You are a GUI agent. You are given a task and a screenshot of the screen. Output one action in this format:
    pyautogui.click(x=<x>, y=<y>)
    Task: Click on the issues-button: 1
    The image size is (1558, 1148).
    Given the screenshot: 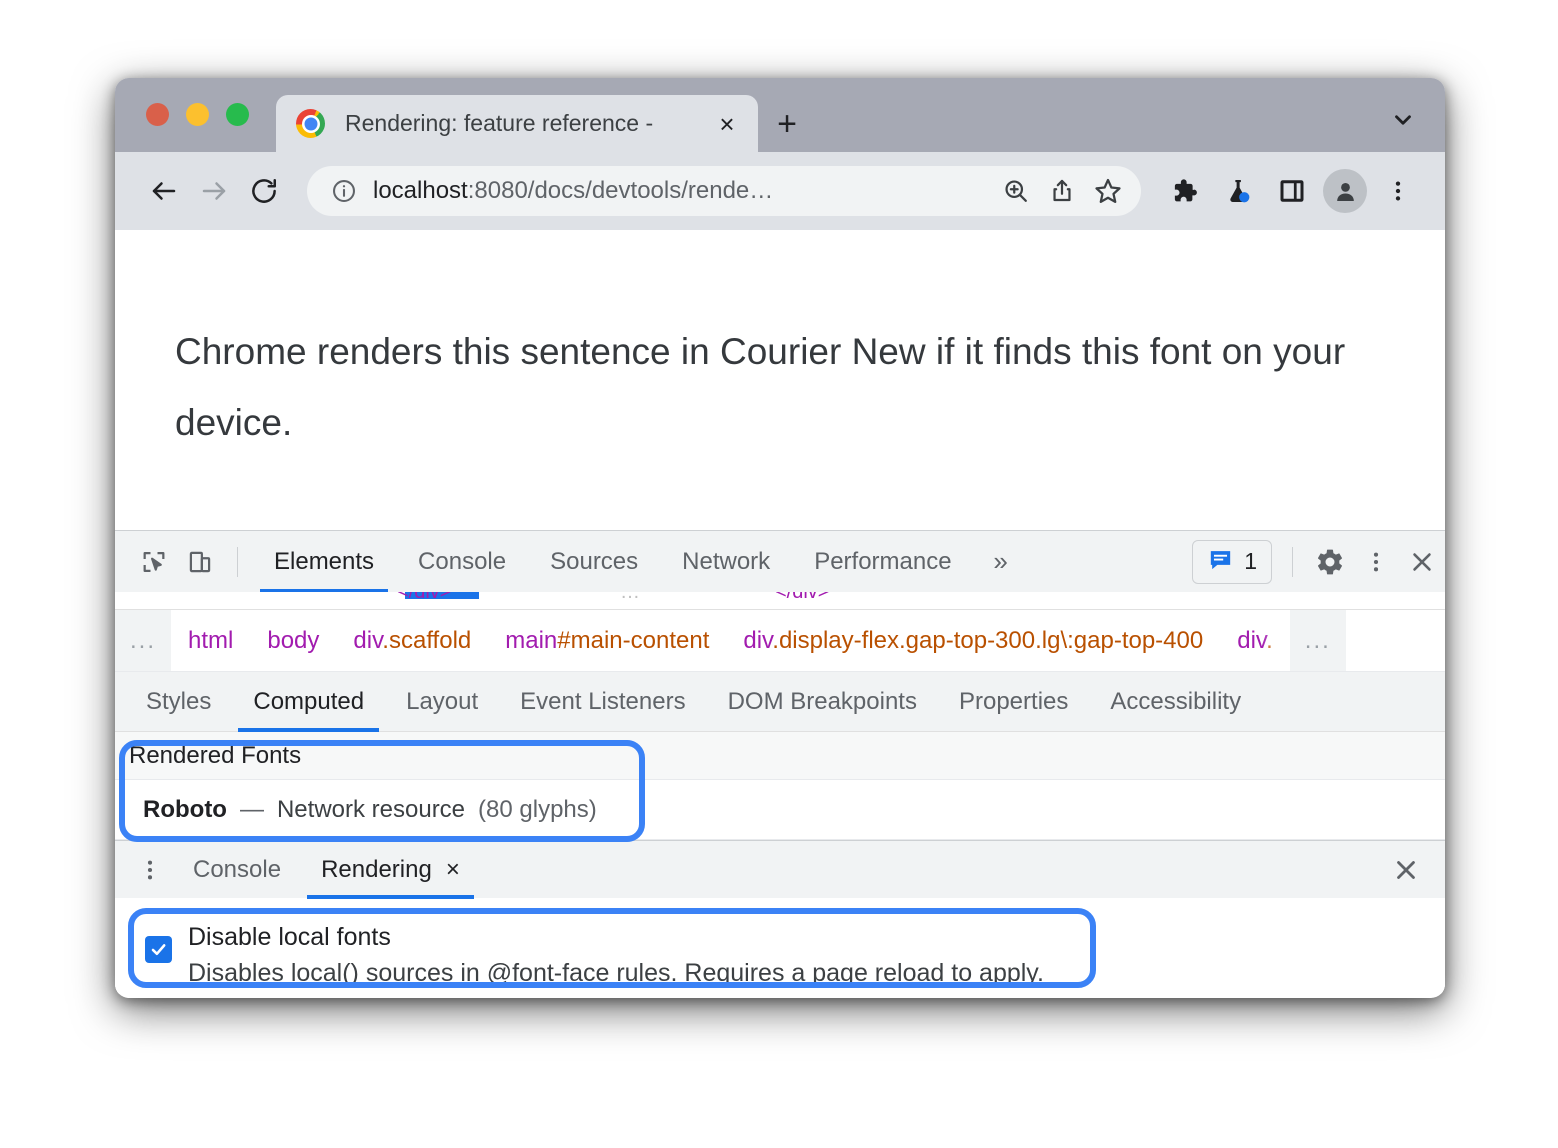 What is the action you would take?
    pyautogui.click(x=1232, y=561)
    